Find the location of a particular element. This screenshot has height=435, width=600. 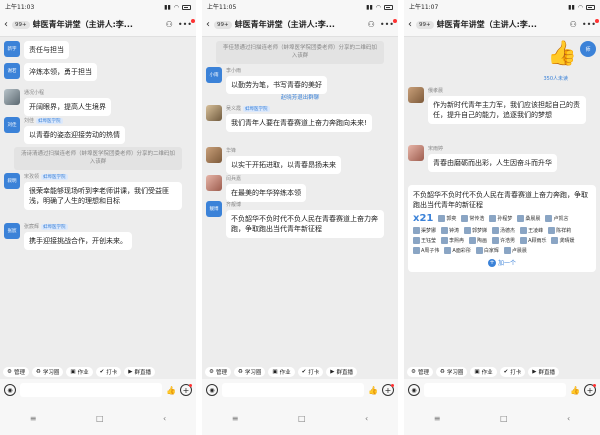

message-body: 吴义霞 蚌埠医学院 我们青年人要在青春赛道上奋力奔跑向未来! is located at coordinates (299, 119).